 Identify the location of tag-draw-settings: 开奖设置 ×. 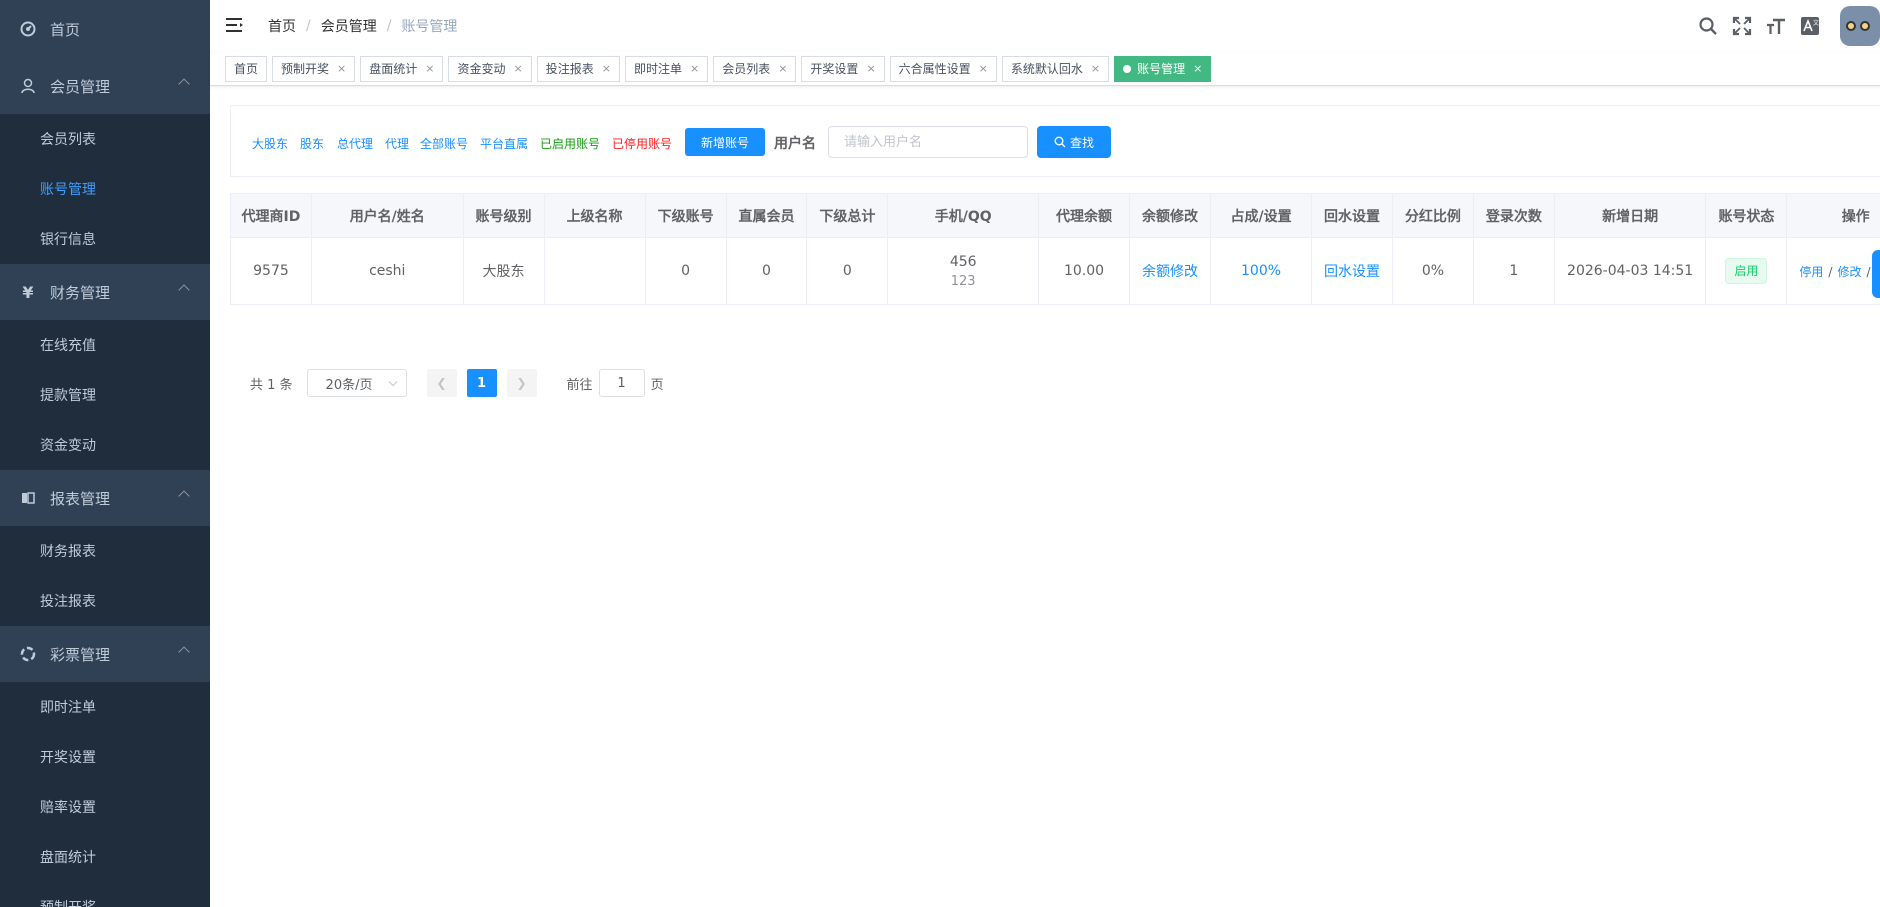
(843, 69).